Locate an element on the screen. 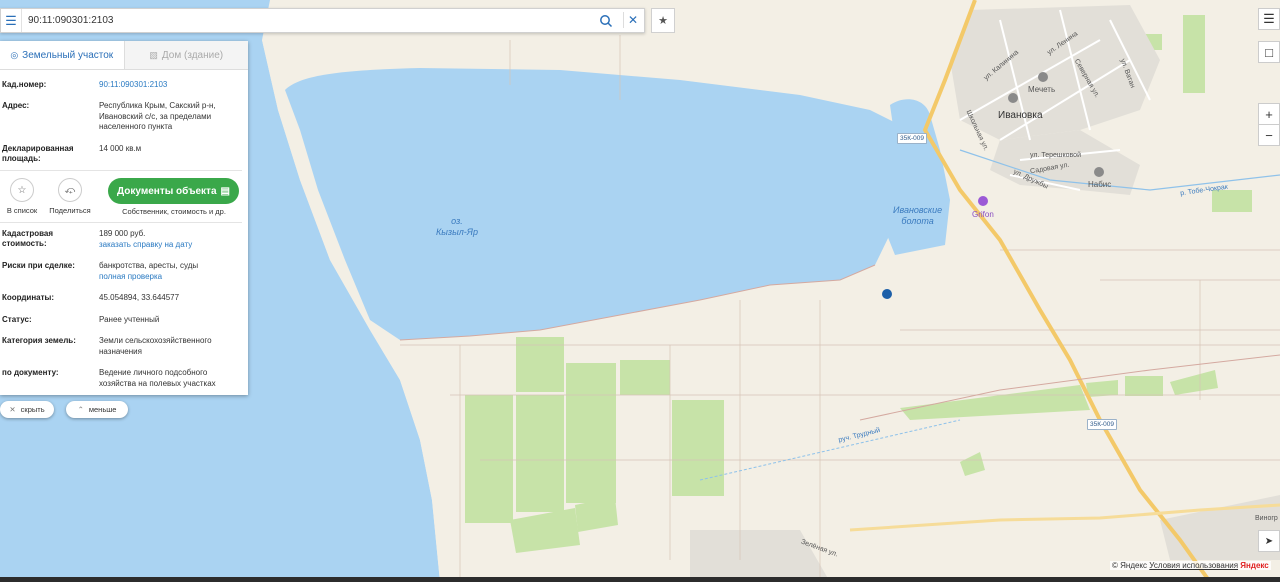  grifon-label: Grifon is located at coordinates (983, 214).